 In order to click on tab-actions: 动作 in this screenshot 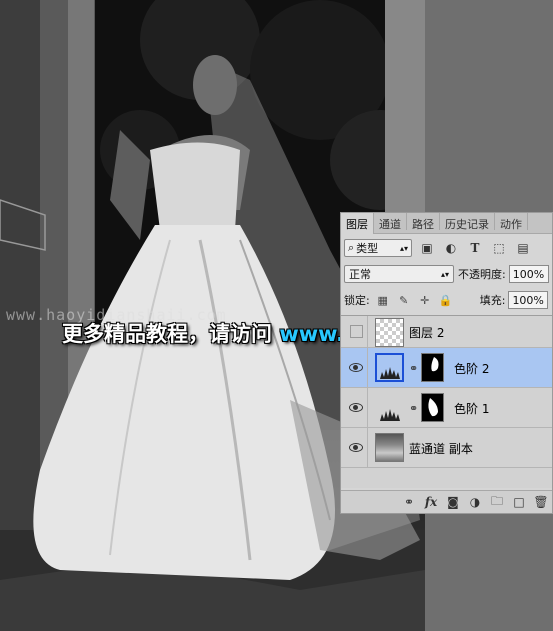, I will do `click(511, 222)`.